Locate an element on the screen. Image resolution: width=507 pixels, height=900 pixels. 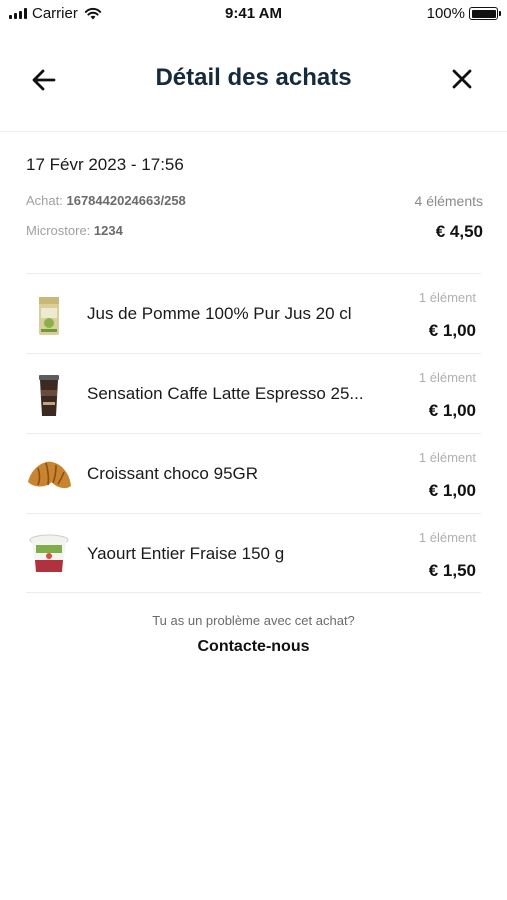
help-question: Tu as un problème avec cet achat? is located at coordinates (253, 620).